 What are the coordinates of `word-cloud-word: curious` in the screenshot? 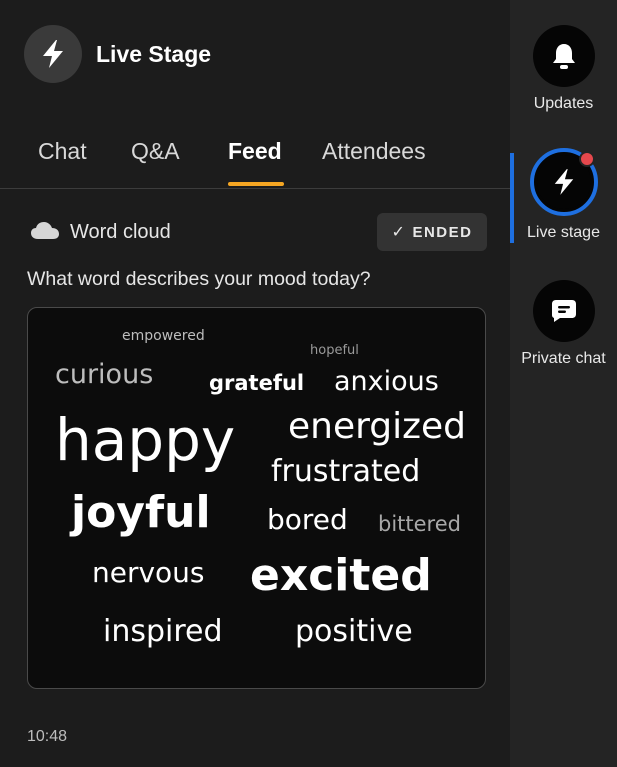 It's located at (104, 374).